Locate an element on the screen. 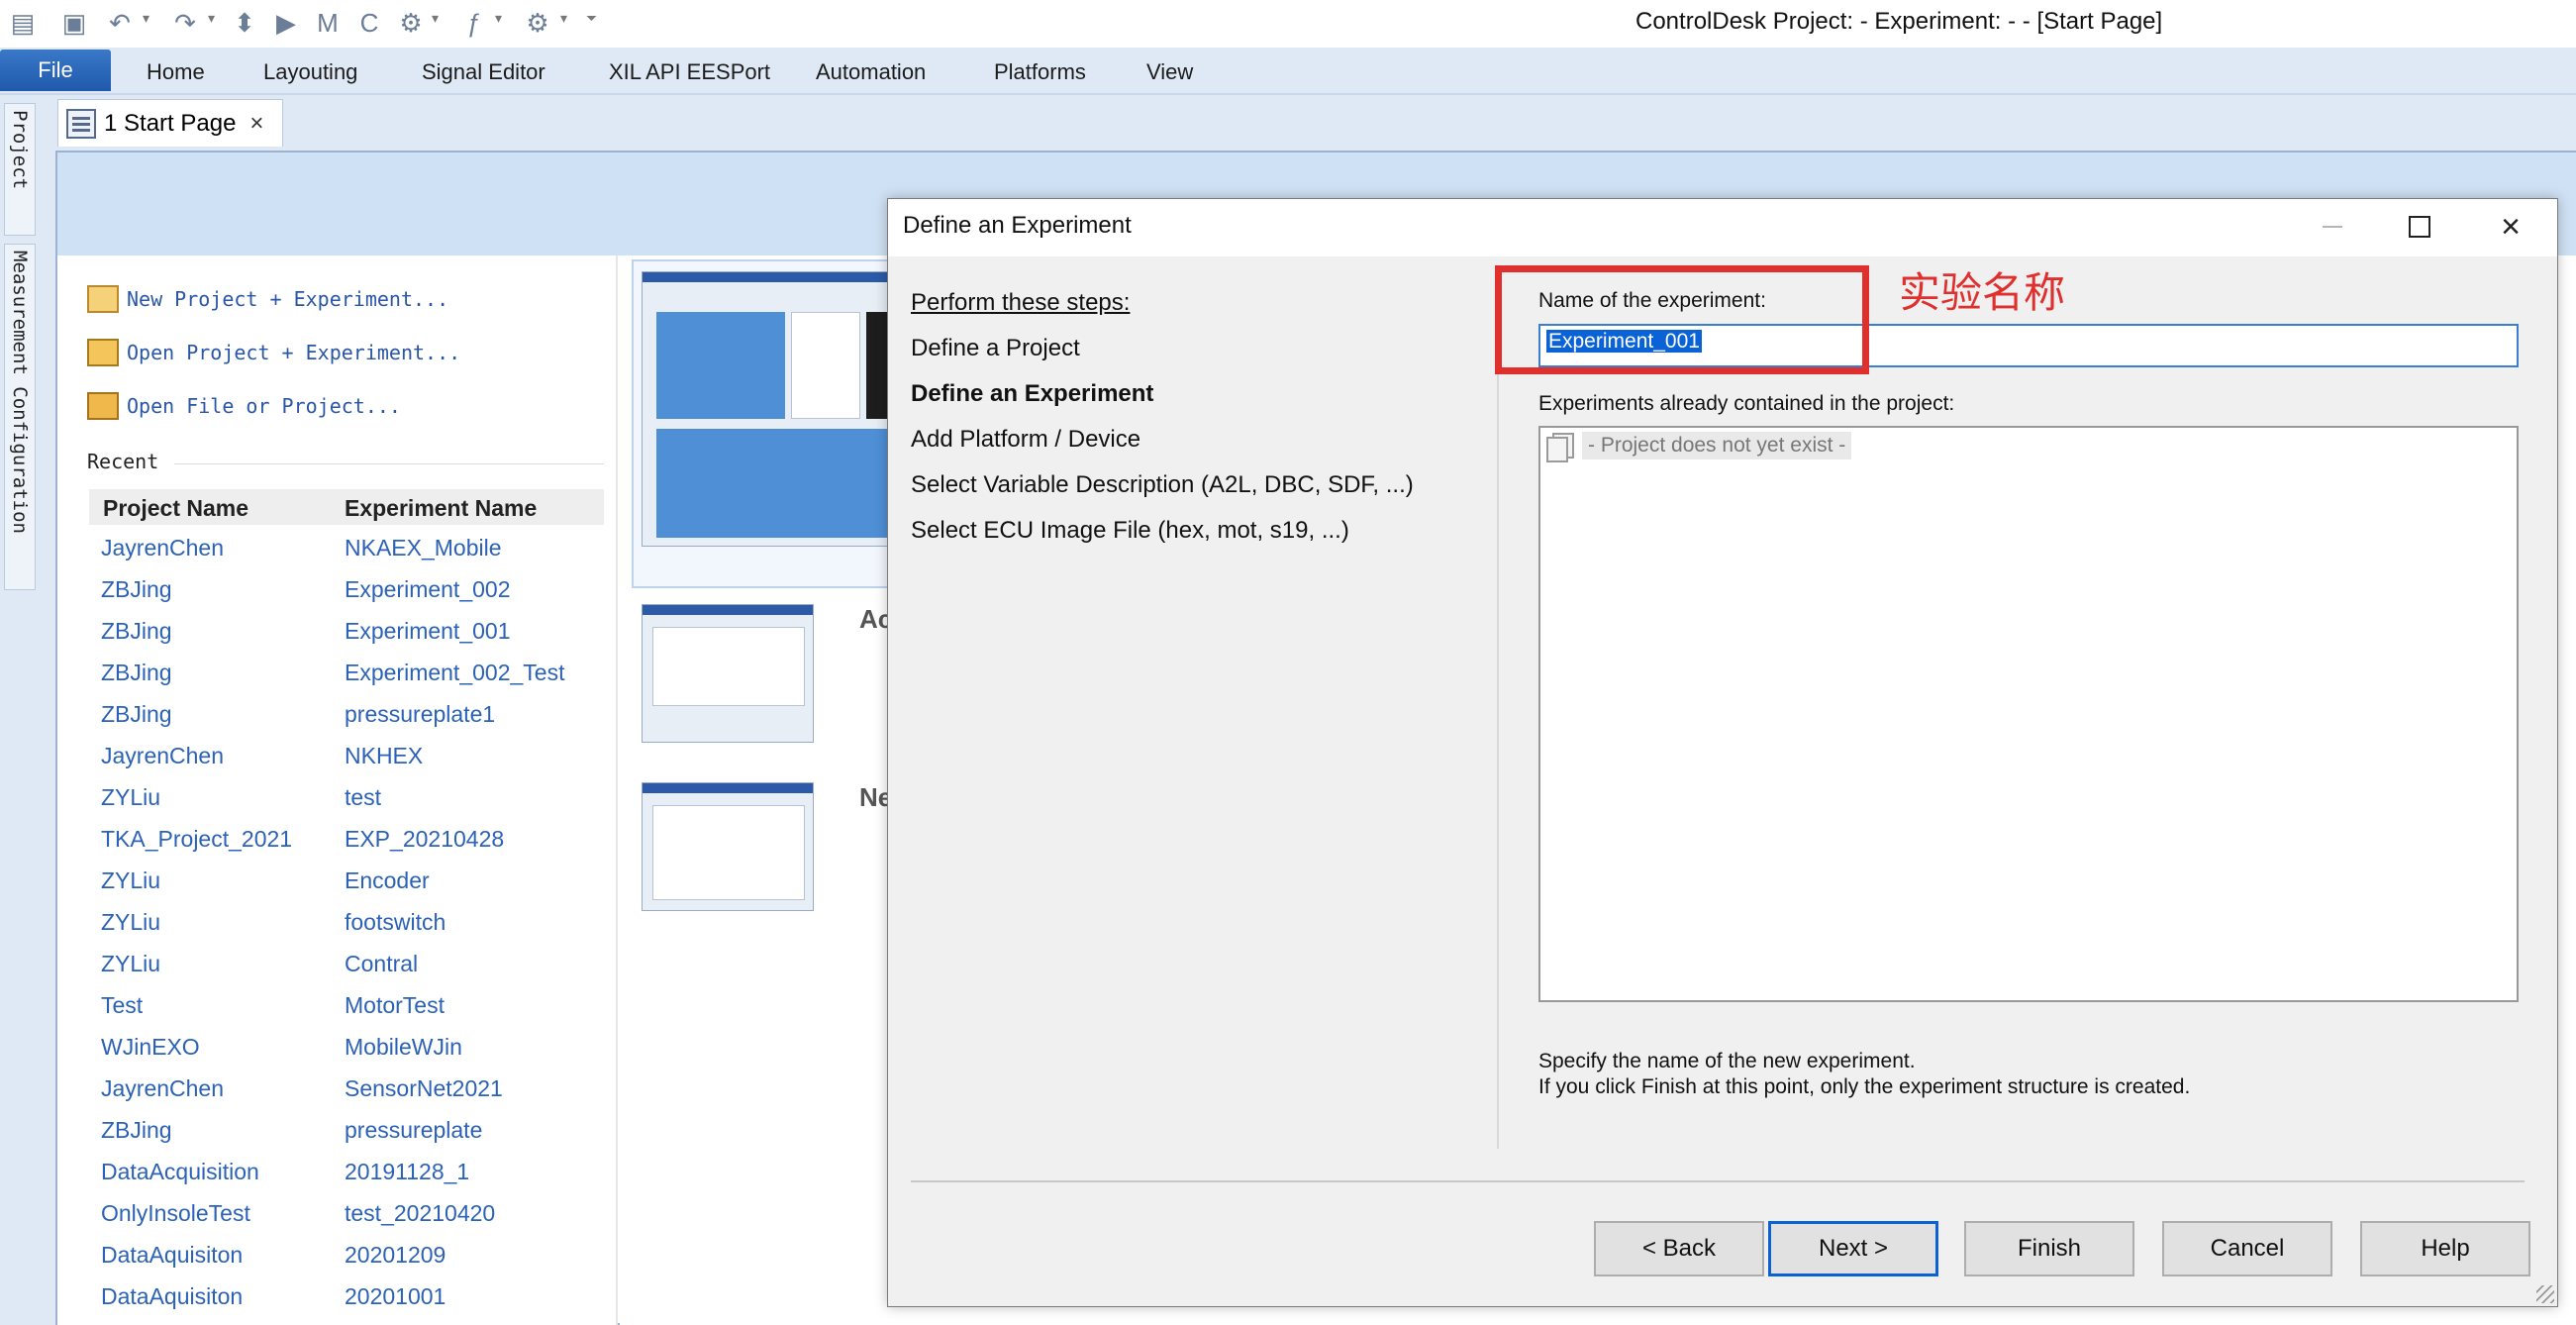 This screenshot has width=2576, height=1325. experiment-name-cell: footswitch is located at coordinates (396, 923).